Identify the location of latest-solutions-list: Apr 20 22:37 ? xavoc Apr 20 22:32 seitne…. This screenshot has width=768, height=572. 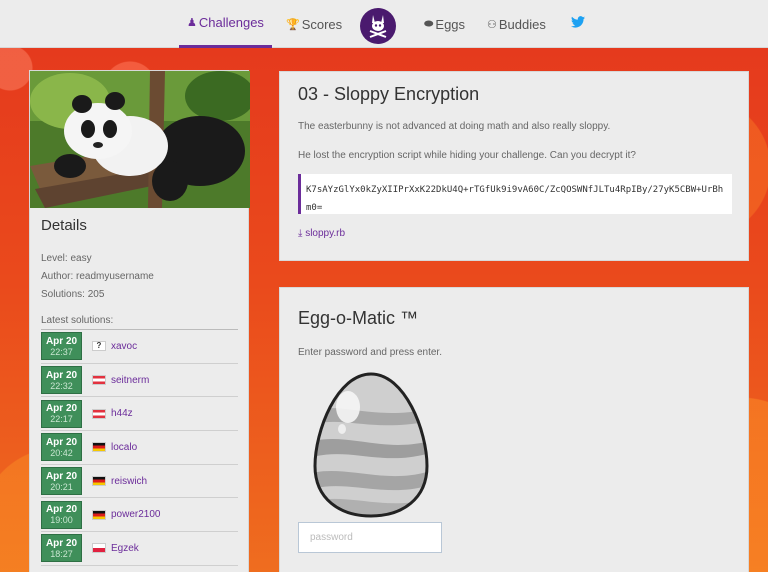
(139, 448).